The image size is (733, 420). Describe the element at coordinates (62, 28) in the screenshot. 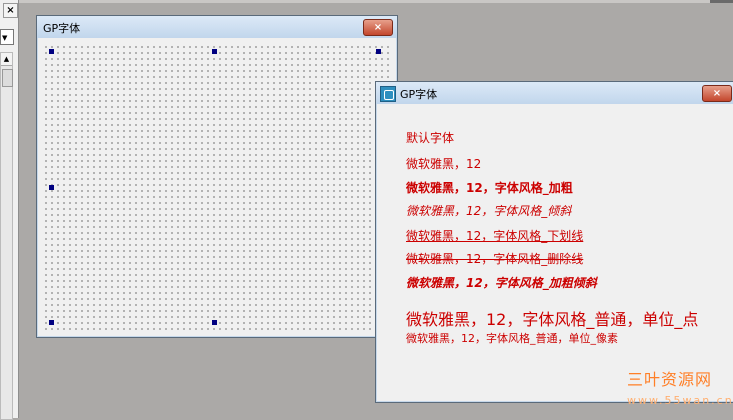

I see `designer-title: GP字体` at that location.